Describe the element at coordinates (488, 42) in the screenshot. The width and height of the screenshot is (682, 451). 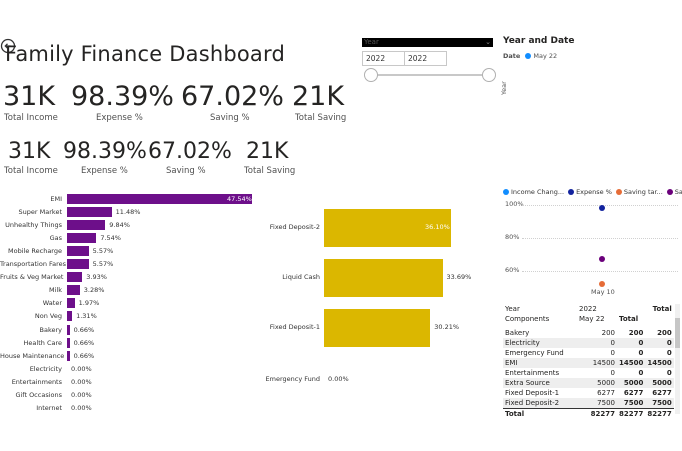
I see `chevron-down-icon: ⌄` at that location.